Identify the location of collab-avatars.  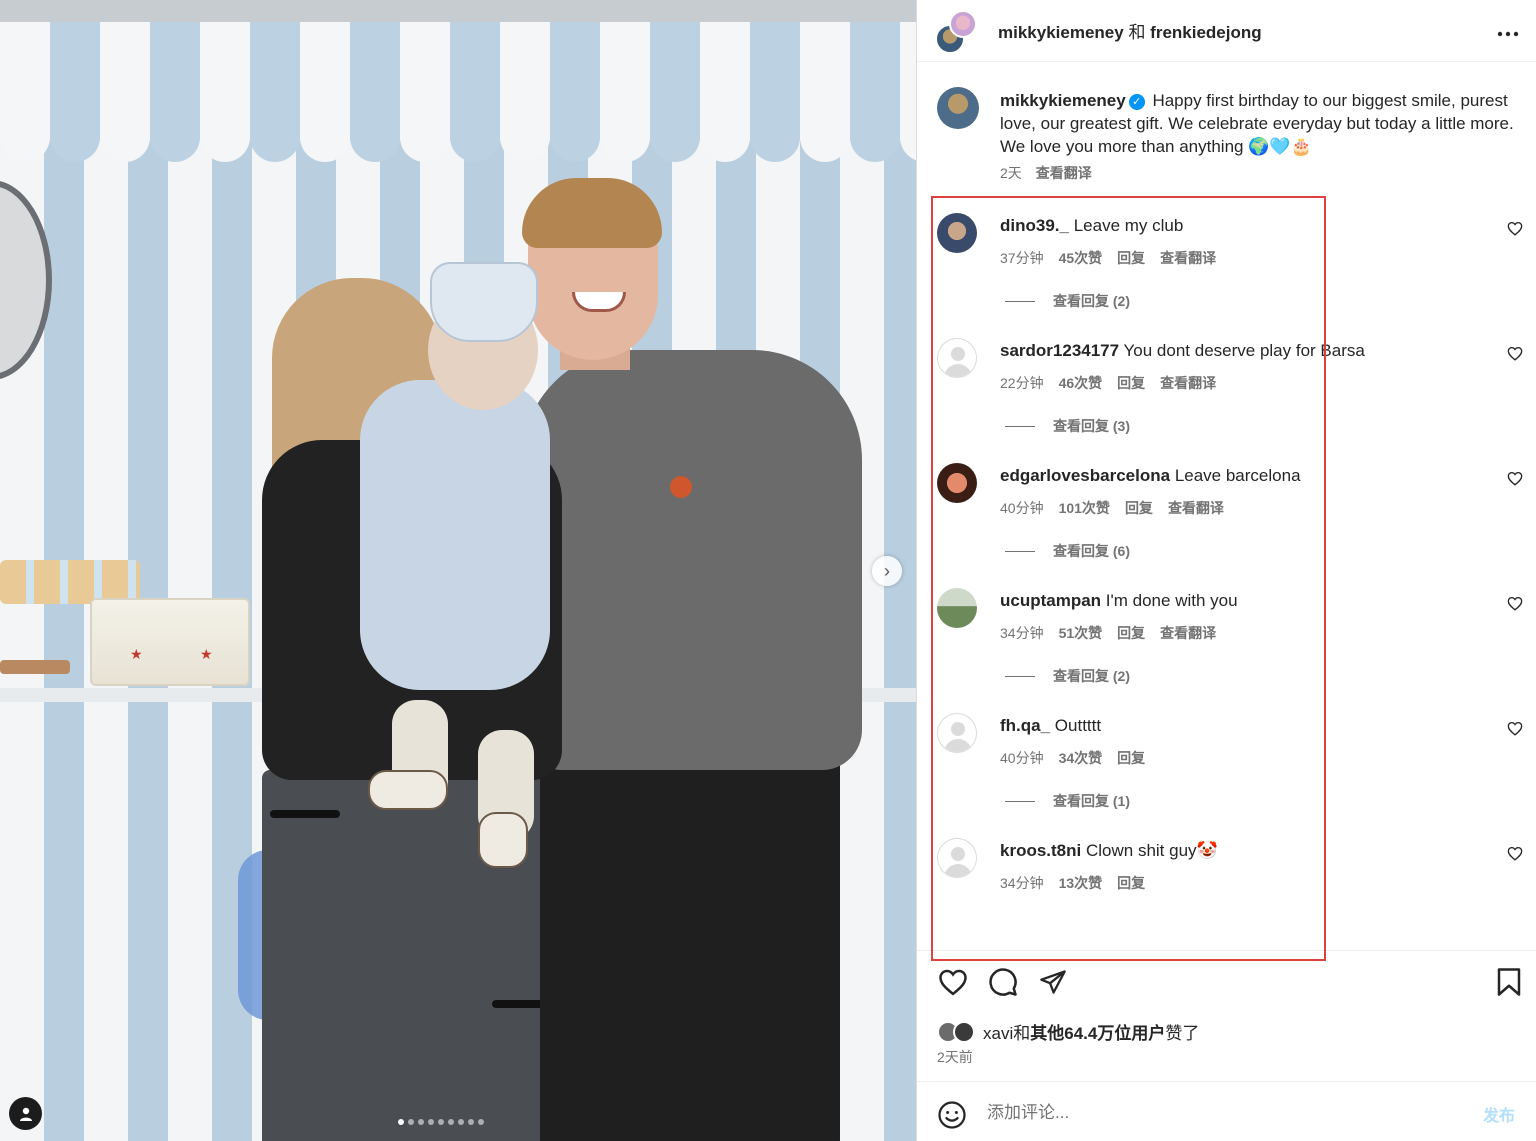
(957, 32).